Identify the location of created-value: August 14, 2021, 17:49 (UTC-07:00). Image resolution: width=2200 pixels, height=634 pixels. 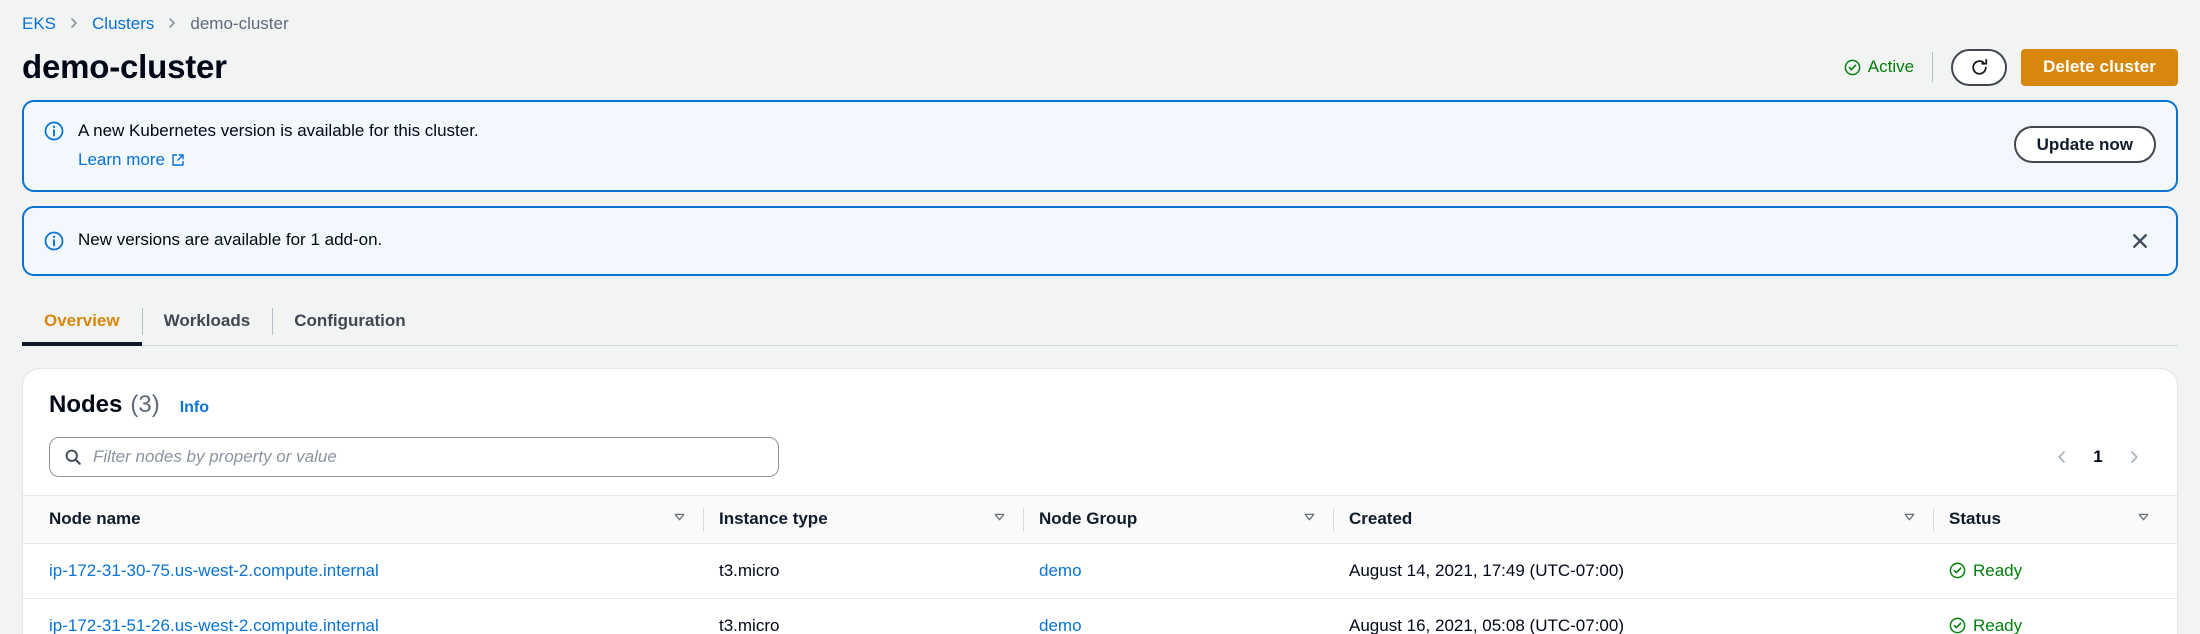
(1486, 570).